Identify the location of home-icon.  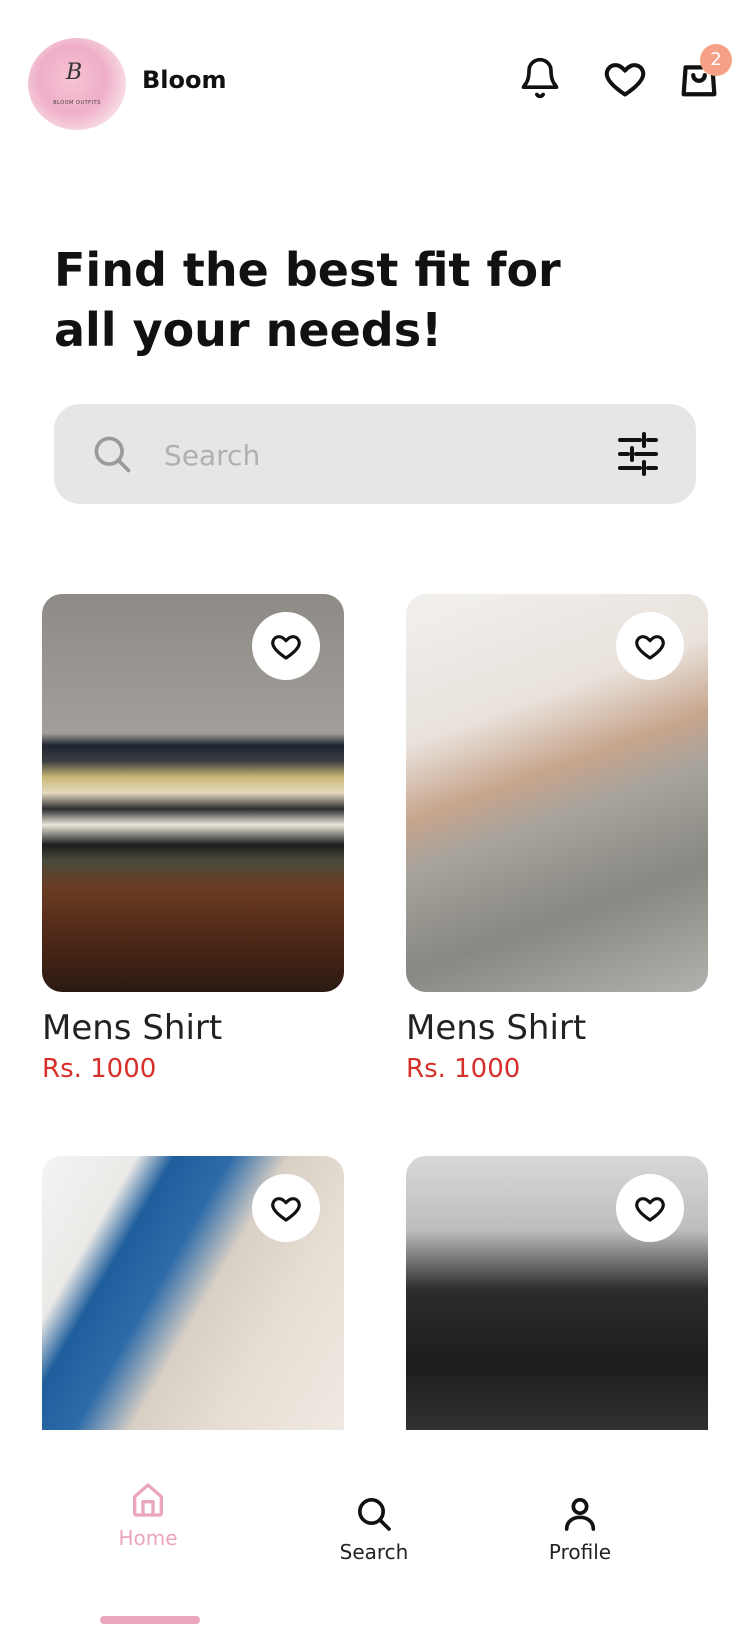
(148, 1500).